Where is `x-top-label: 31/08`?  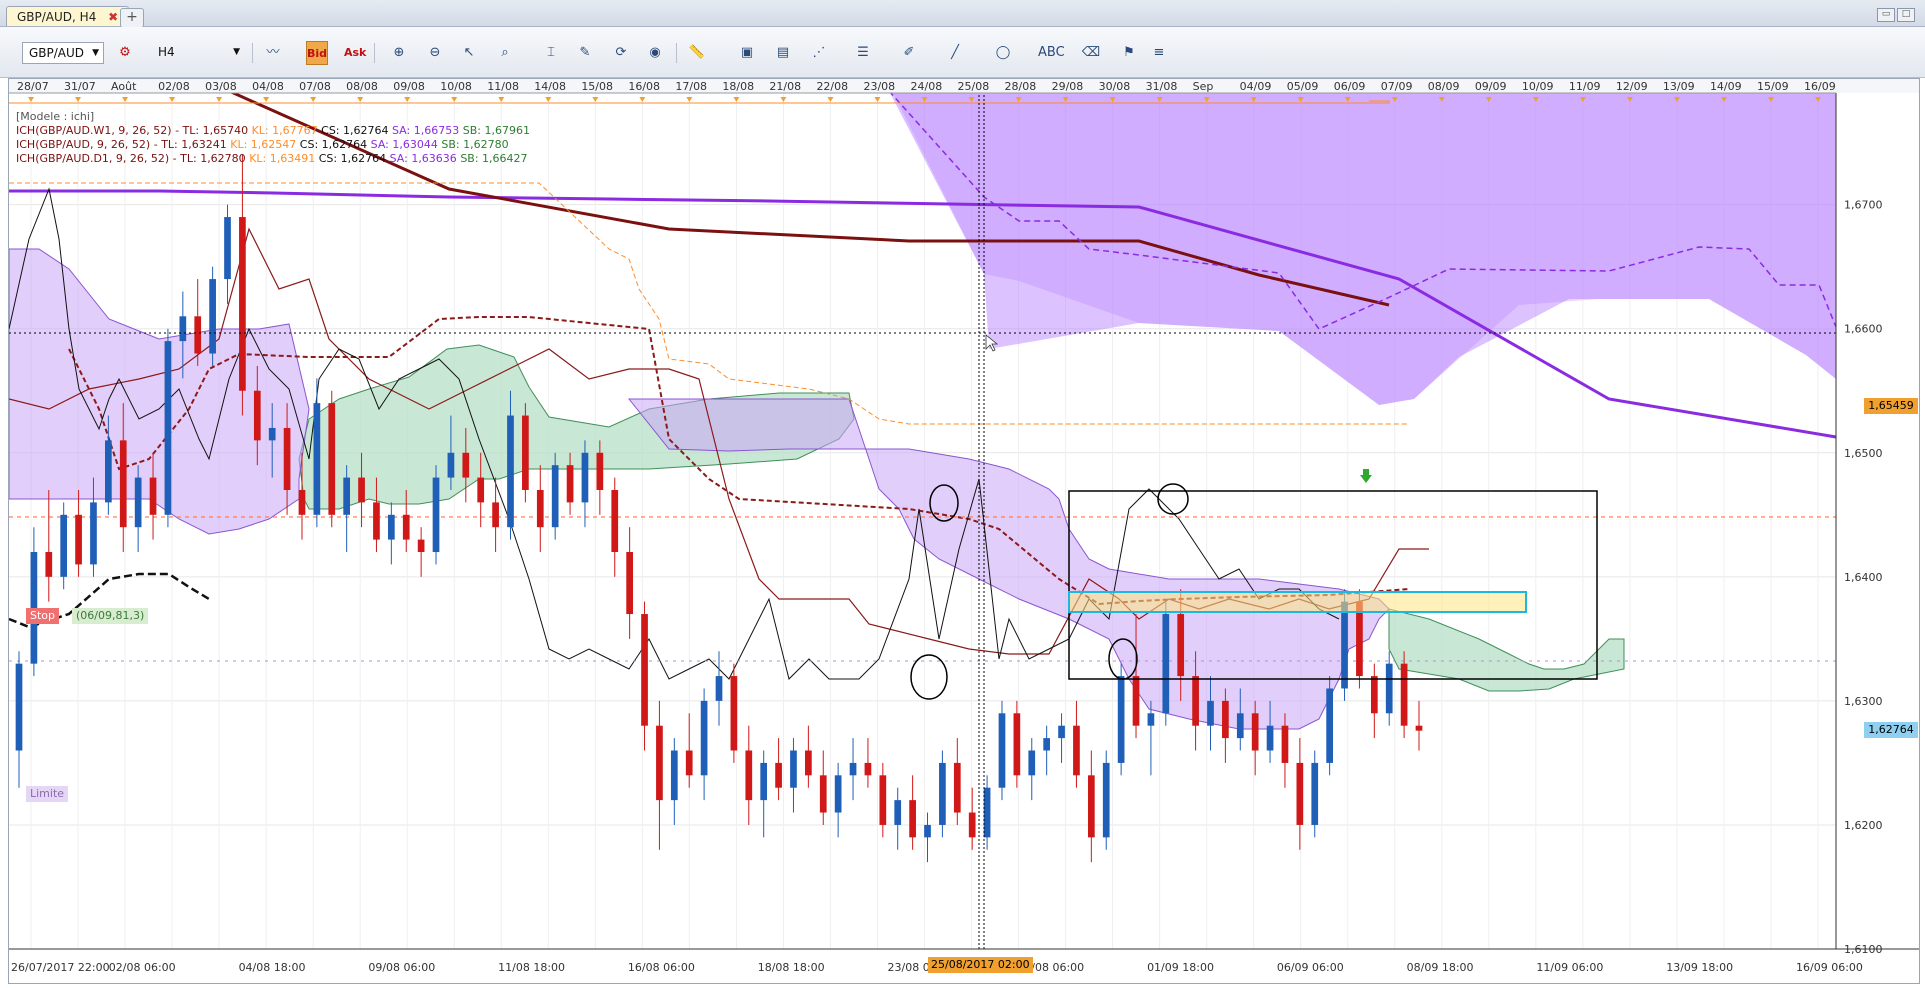 x-top-label: 31/08 is located at coordinates (1162, 86).